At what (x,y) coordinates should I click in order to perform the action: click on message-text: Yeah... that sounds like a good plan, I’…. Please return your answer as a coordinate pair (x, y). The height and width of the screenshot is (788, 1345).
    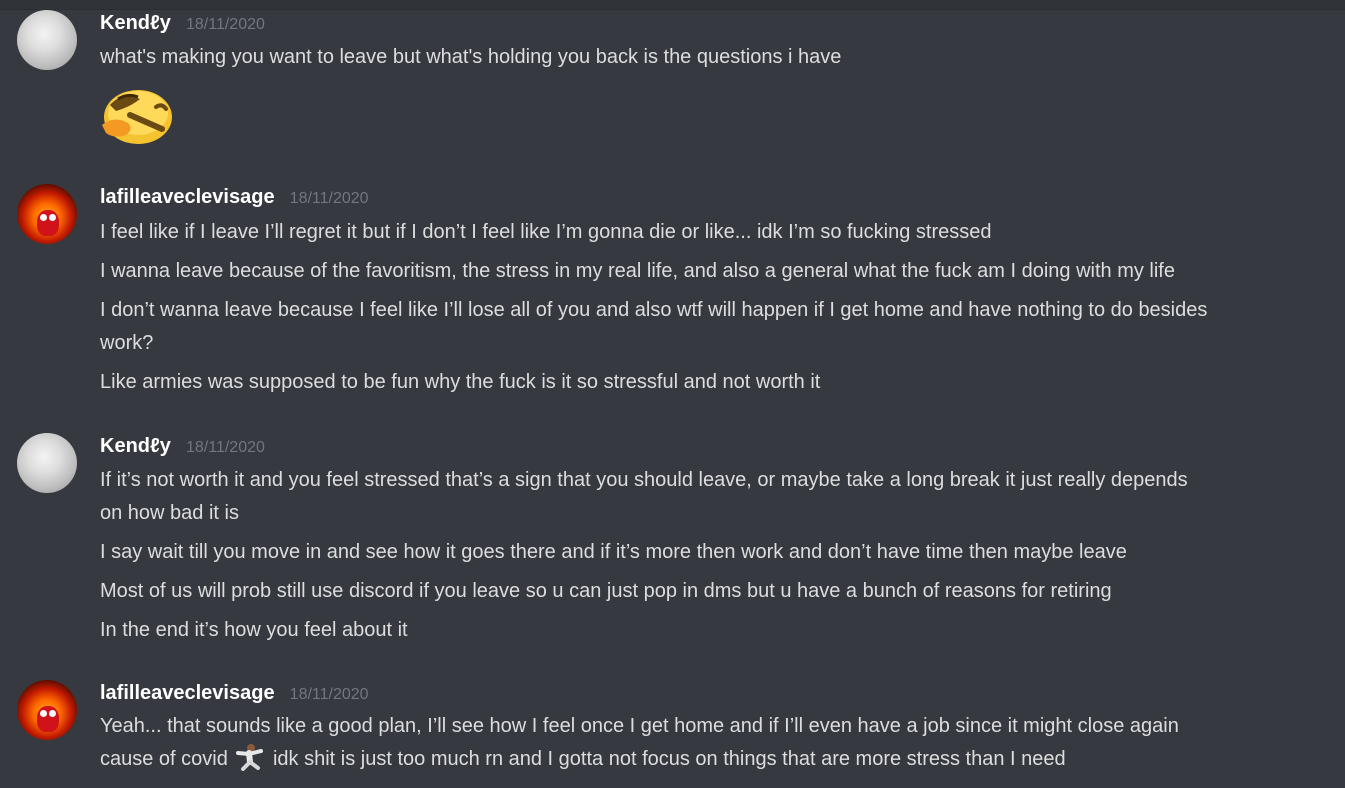
    Looking at the image, I should click on (639, 726).